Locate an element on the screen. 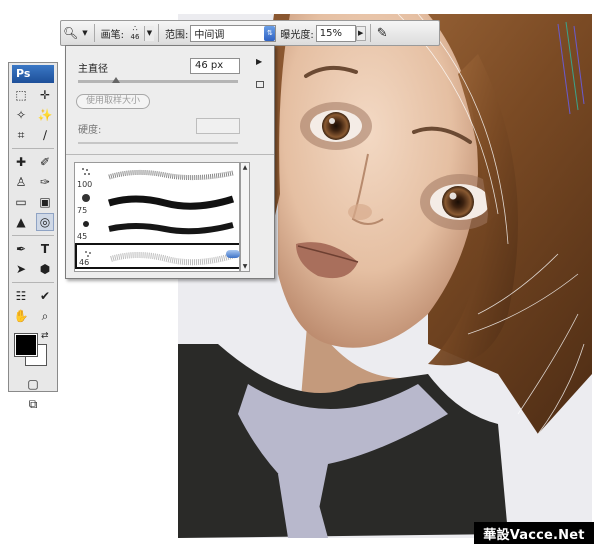  list-item: 100 is located at coordinates (157, 176).